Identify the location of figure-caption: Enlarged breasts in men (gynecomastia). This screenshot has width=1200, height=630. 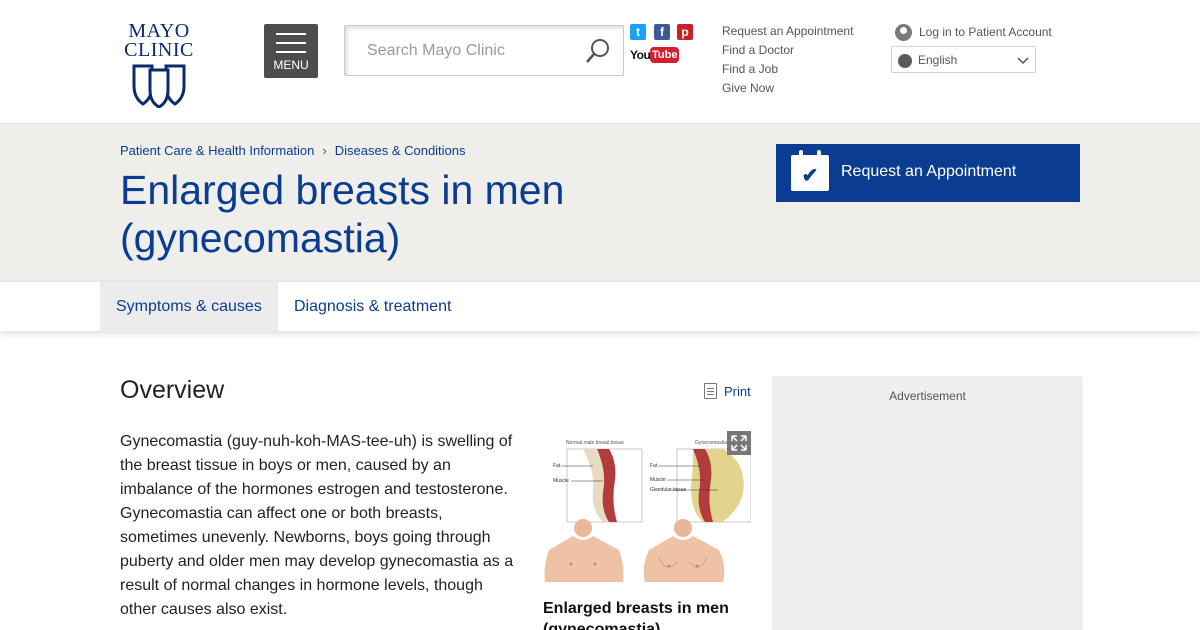
(636, 615).